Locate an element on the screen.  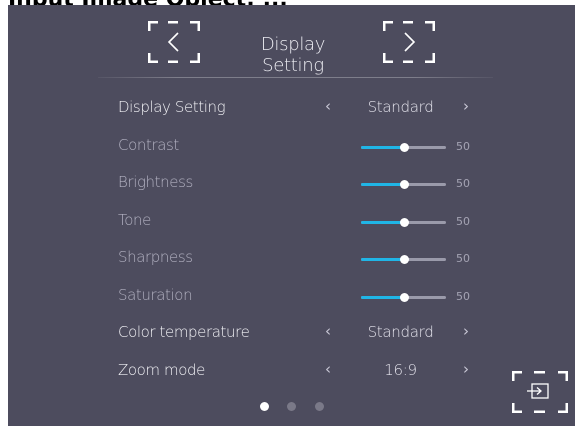
setting-row-brightness: Brightness 50 is located at coordinates (308, 184).